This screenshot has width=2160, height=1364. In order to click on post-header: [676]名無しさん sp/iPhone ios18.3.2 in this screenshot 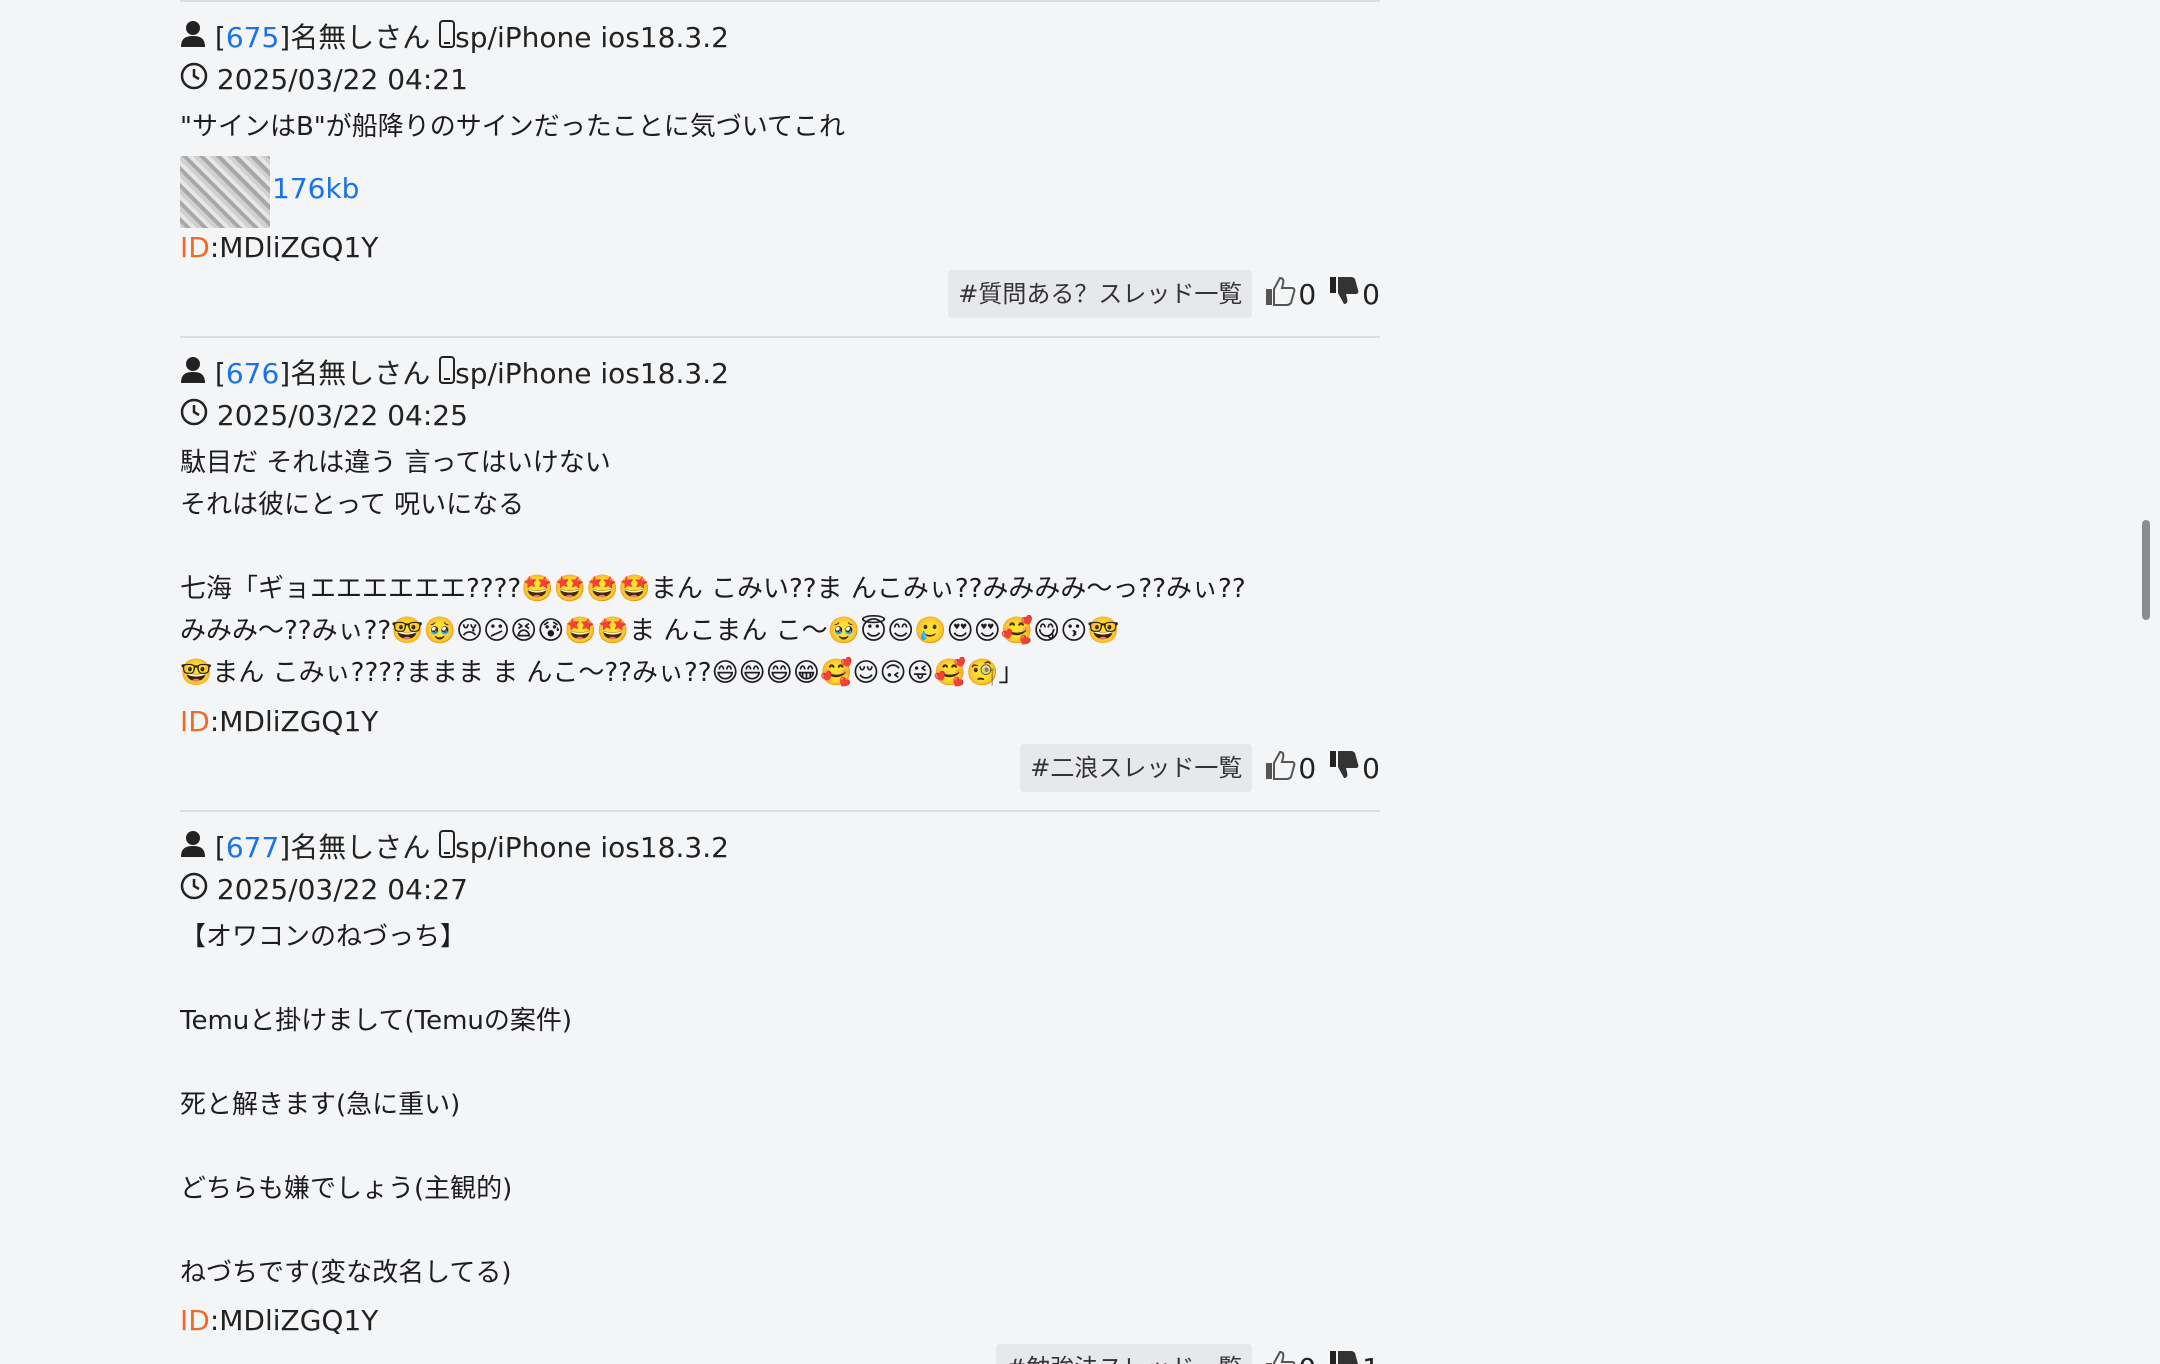, I will do `click(454, 374)`.